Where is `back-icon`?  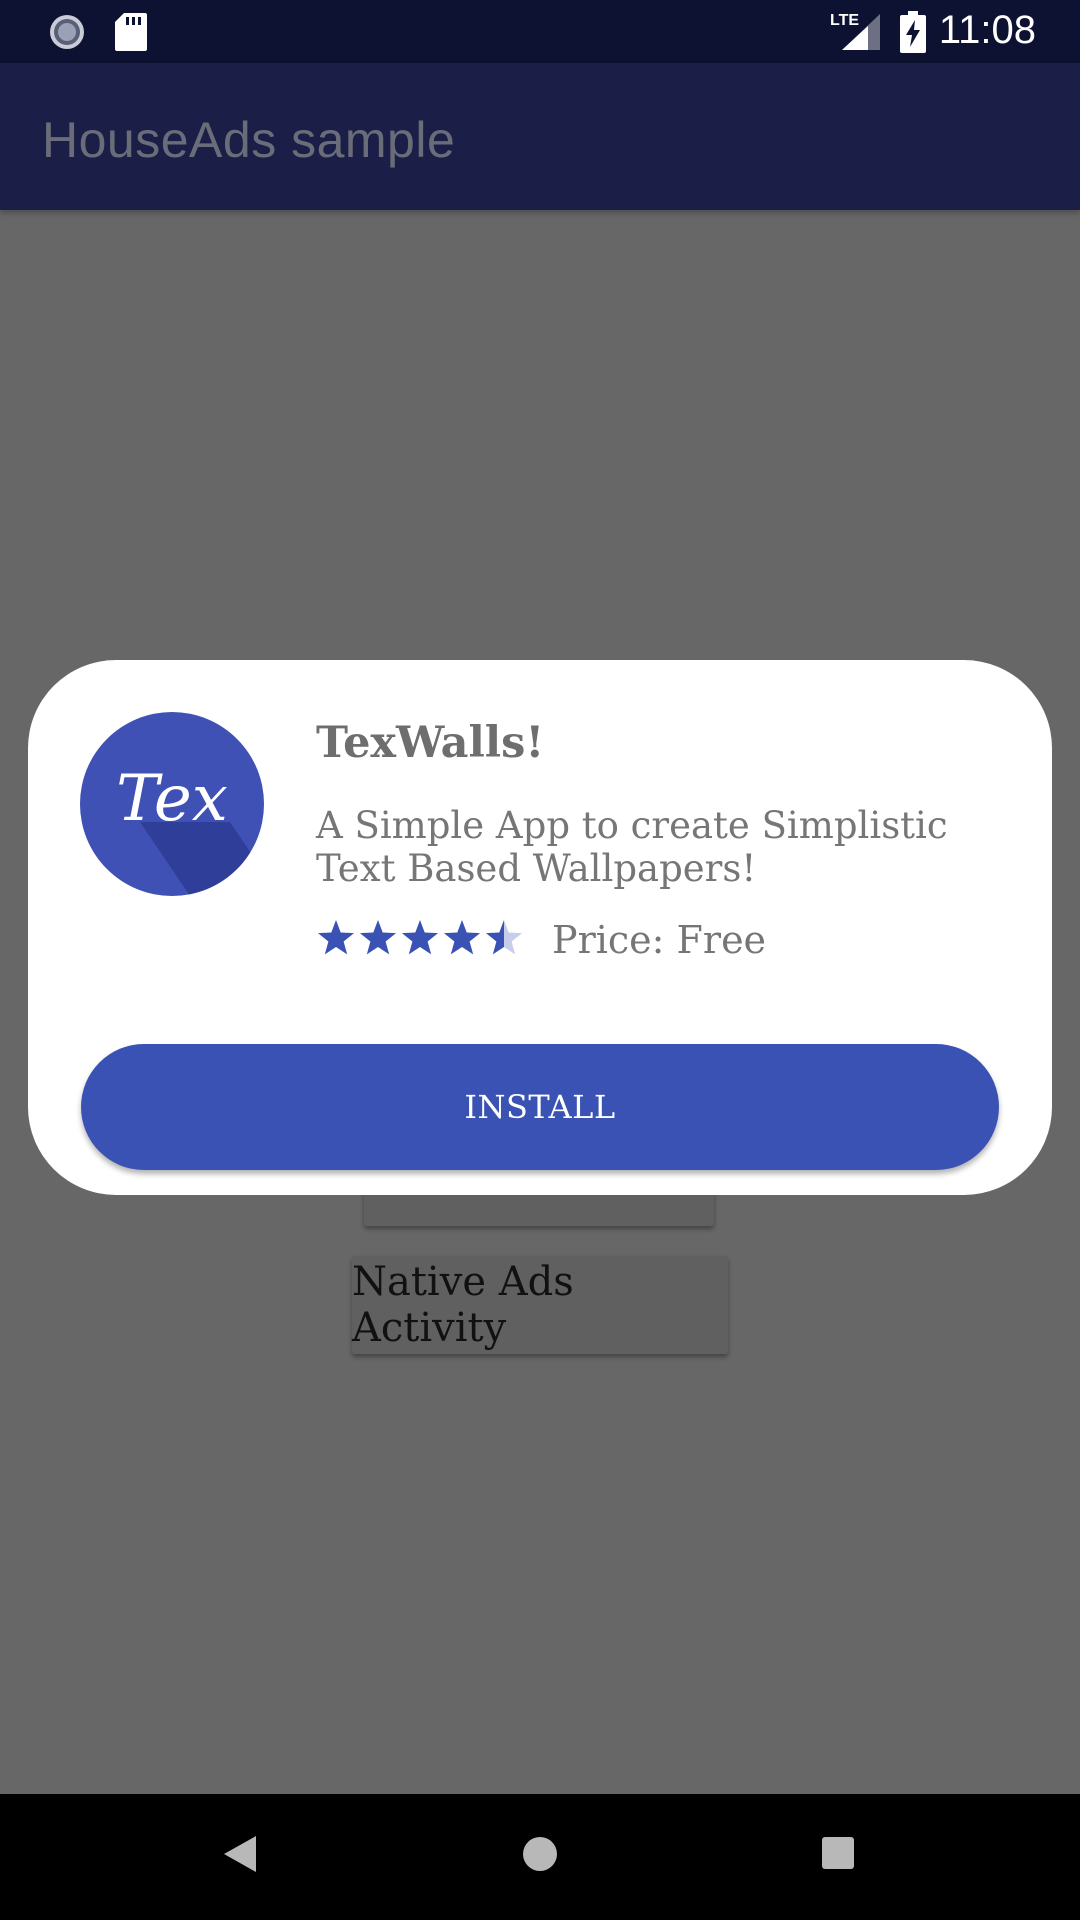
back-icon is located at coordinates (240, 1854).